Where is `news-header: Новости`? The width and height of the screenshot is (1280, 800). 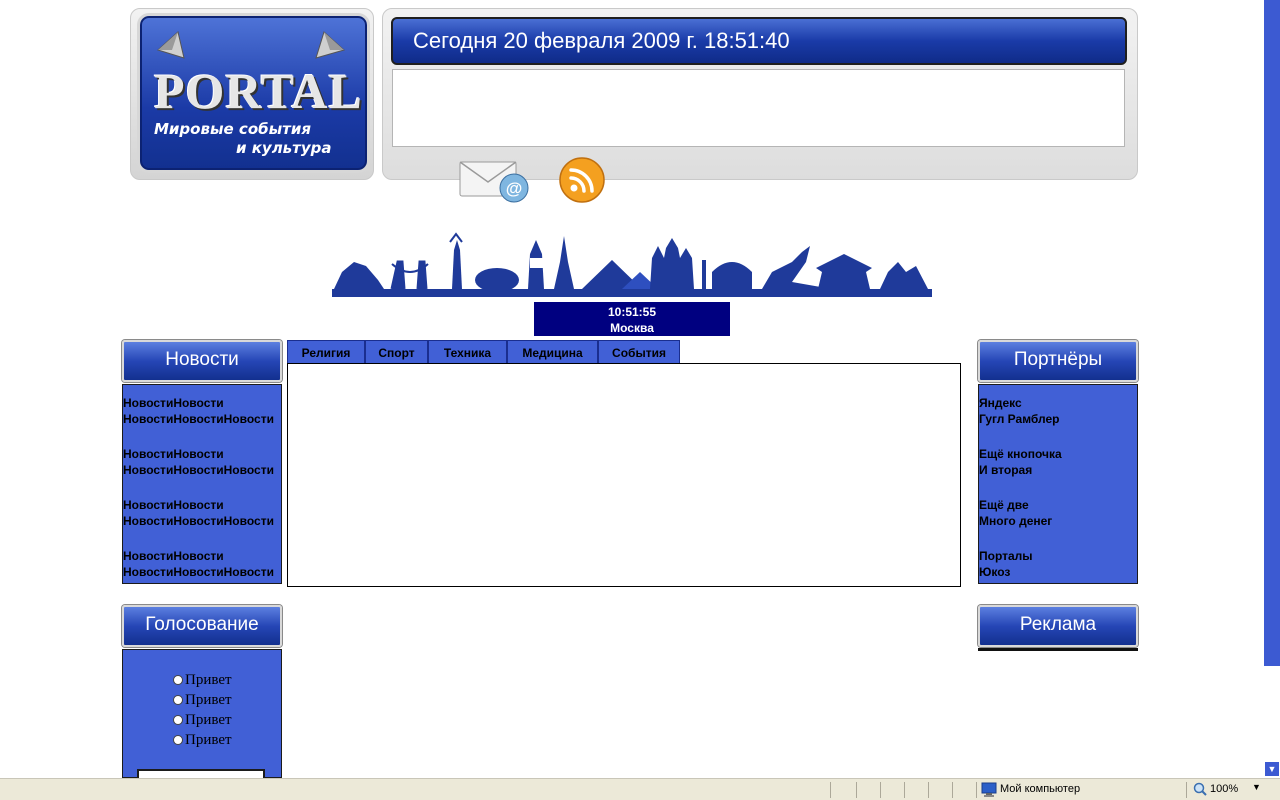
news-header: Новости is located at coordinates (202, 361).